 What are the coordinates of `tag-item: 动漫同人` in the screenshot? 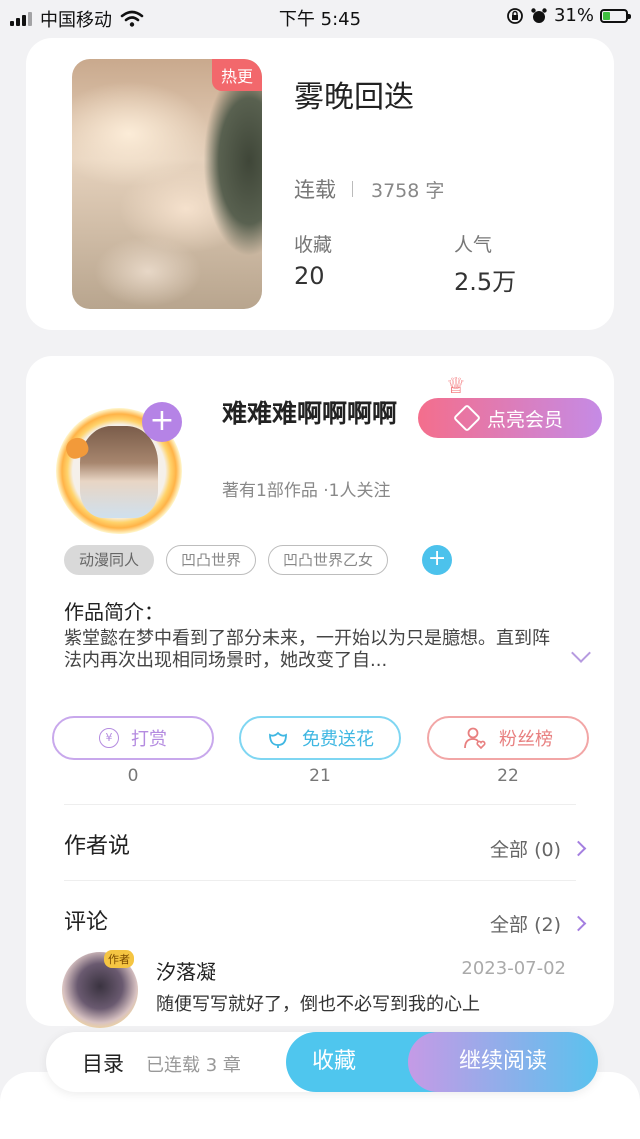 It's located at (109, 560).